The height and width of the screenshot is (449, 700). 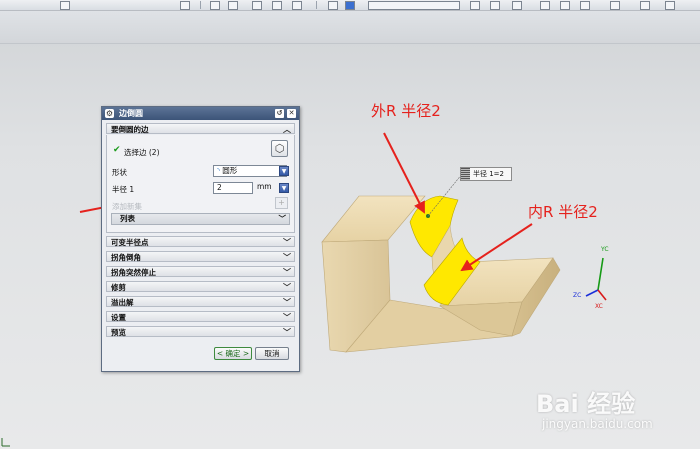 What do you see at coordinates (200, 286) in the screenshot?
I see `section-trim: 修剪 ﹀` at bounding box center [200, 286].